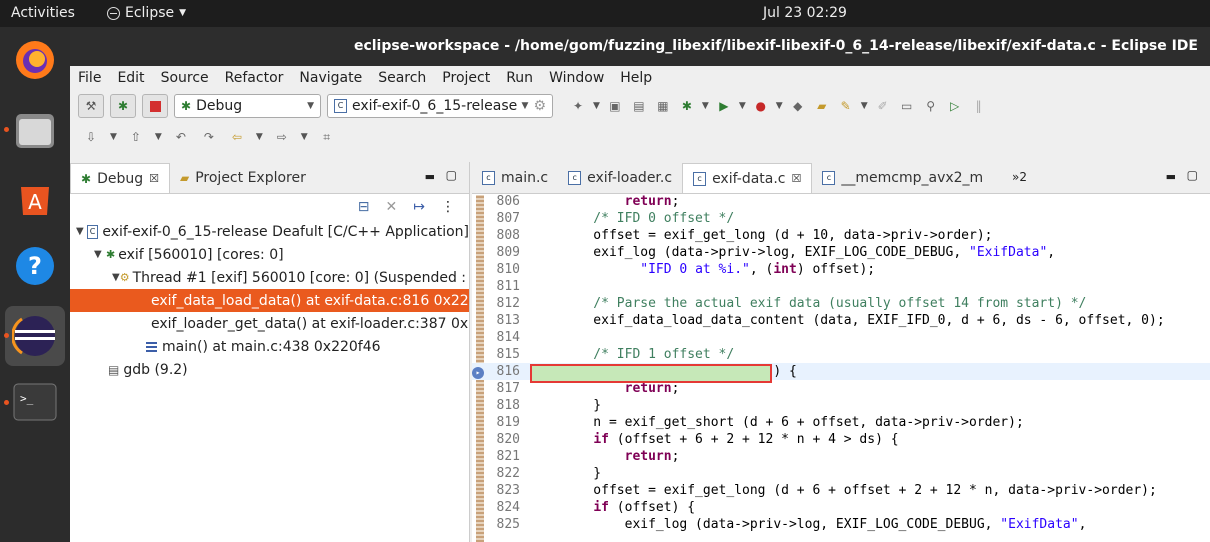 This screenshot has width=1210, height=542. Describe the element at coordinates (907, 178) in the screenshot. I see `tab-memcmp: c __memcmp_avx2_m` at that location.